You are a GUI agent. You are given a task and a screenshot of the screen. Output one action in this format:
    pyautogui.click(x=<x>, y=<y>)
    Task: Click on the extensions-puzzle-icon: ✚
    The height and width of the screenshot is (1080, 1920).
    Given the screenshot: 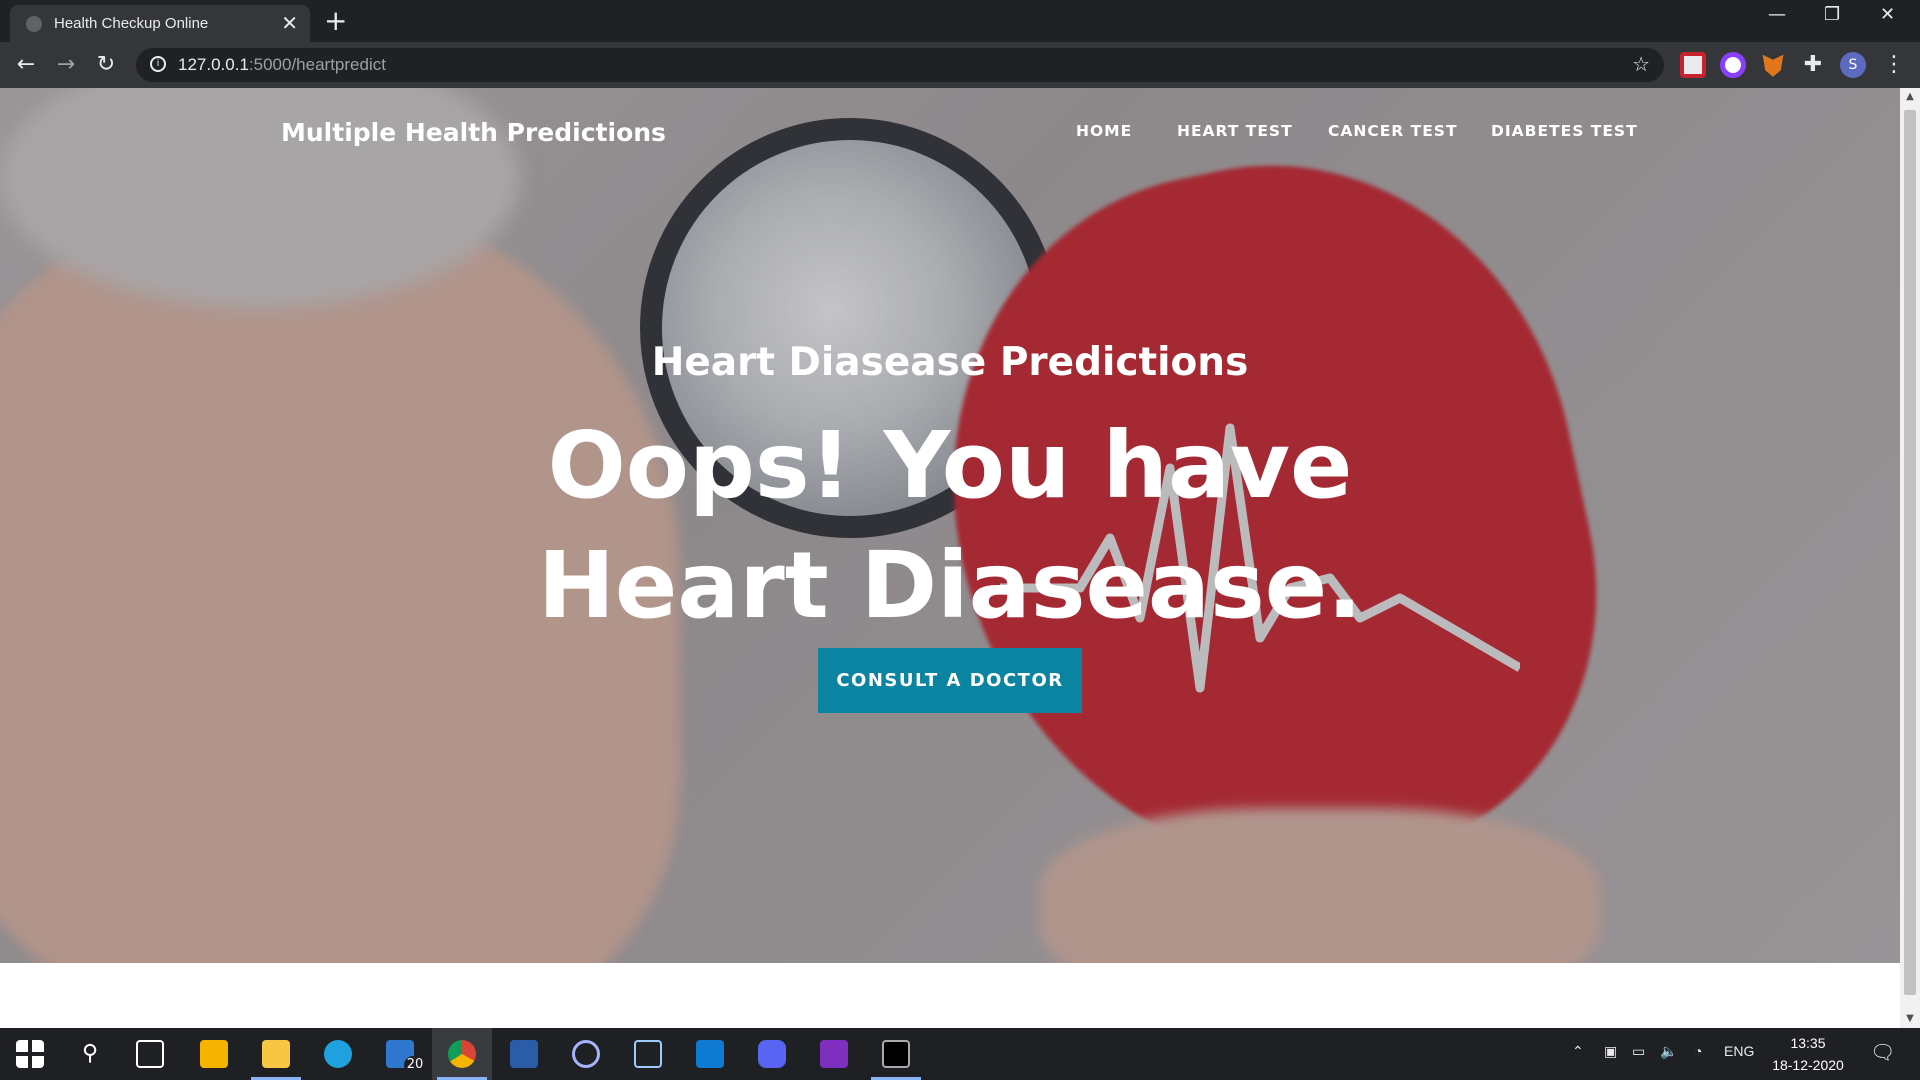 What is the action you would take?
    pyautogui.click(x=1813, y=65)
    